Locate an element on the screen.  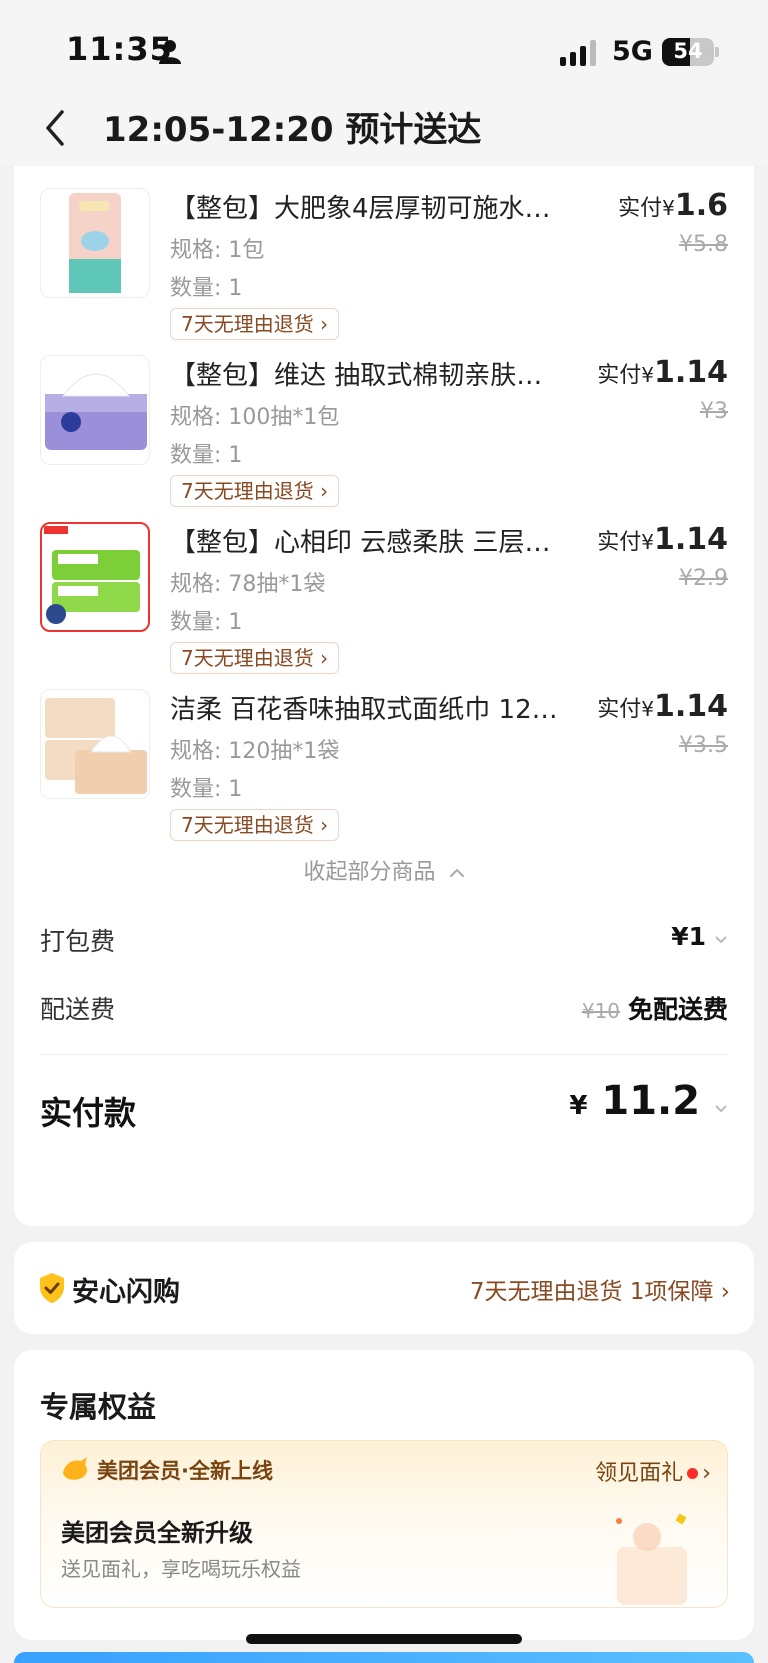
total-label: 实付款 is located at coordinates (88, 1113).